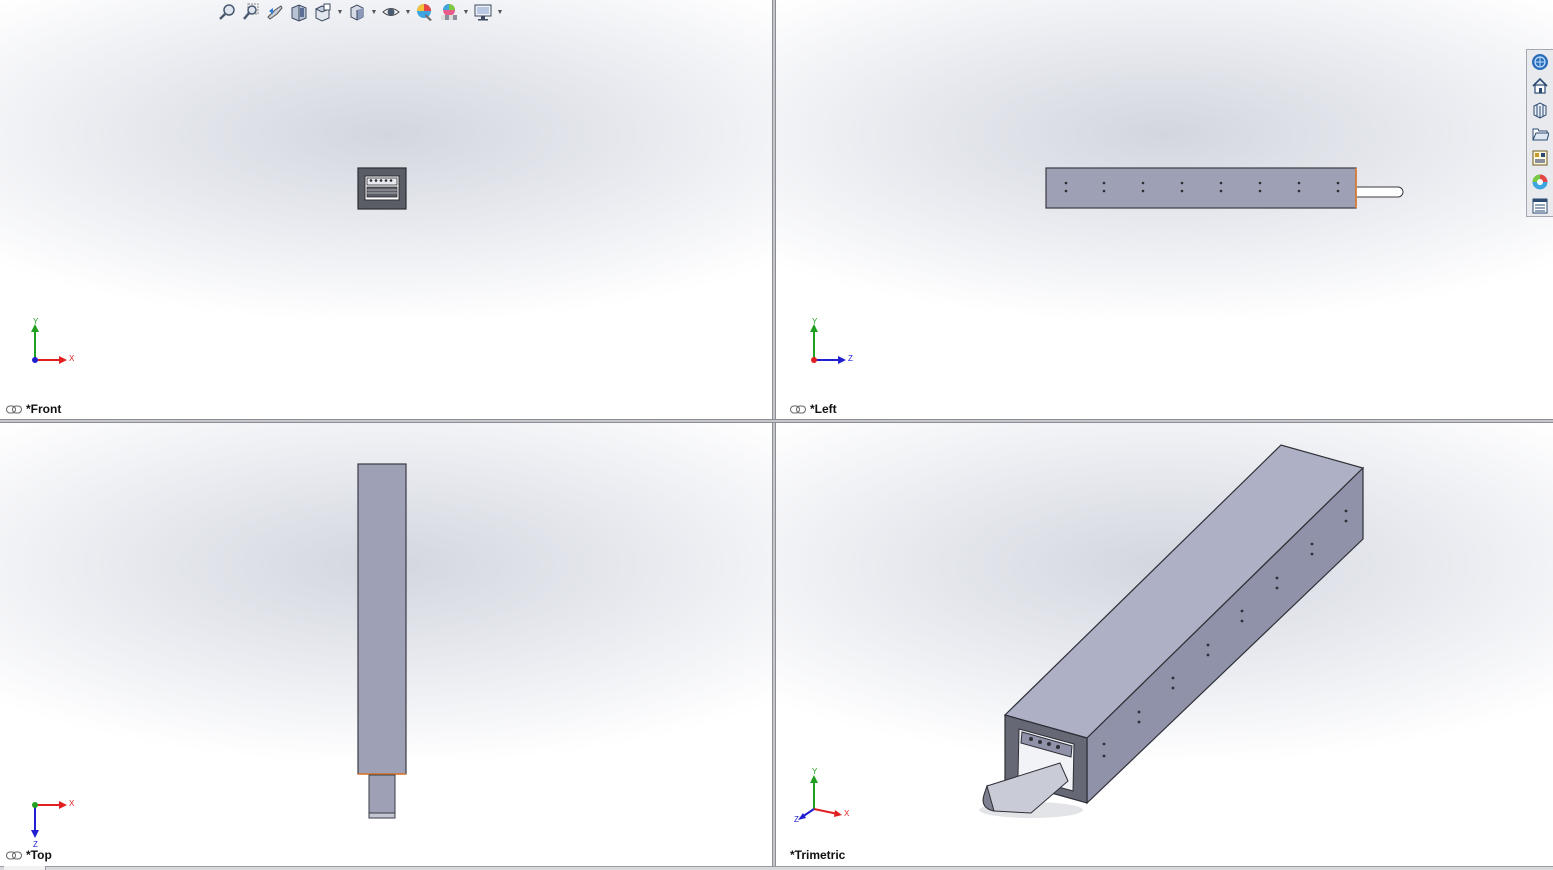  I want to click on view-label-front: *Front, so click(33, 409).